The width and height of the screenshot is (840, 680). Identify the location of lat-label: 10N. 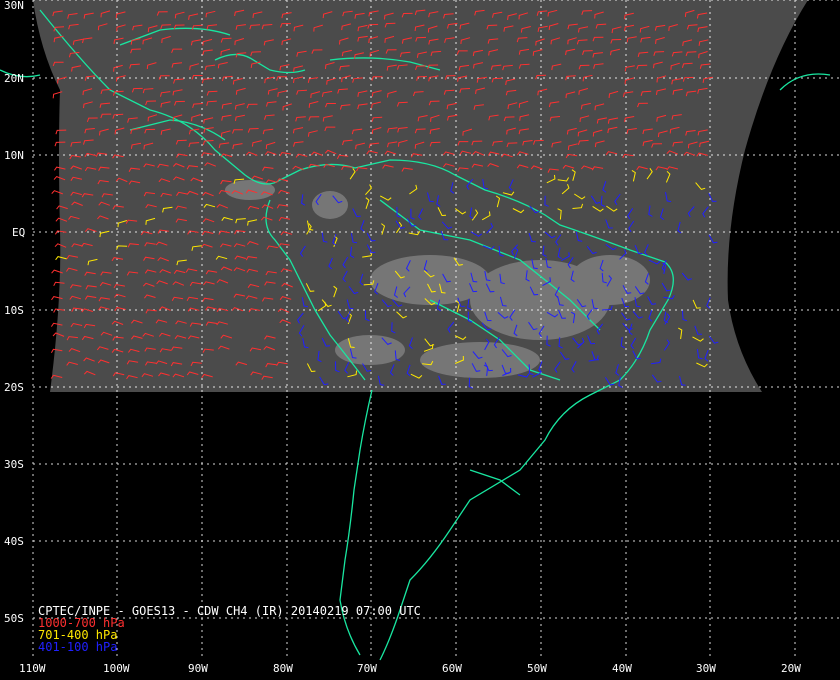
(14, 155).